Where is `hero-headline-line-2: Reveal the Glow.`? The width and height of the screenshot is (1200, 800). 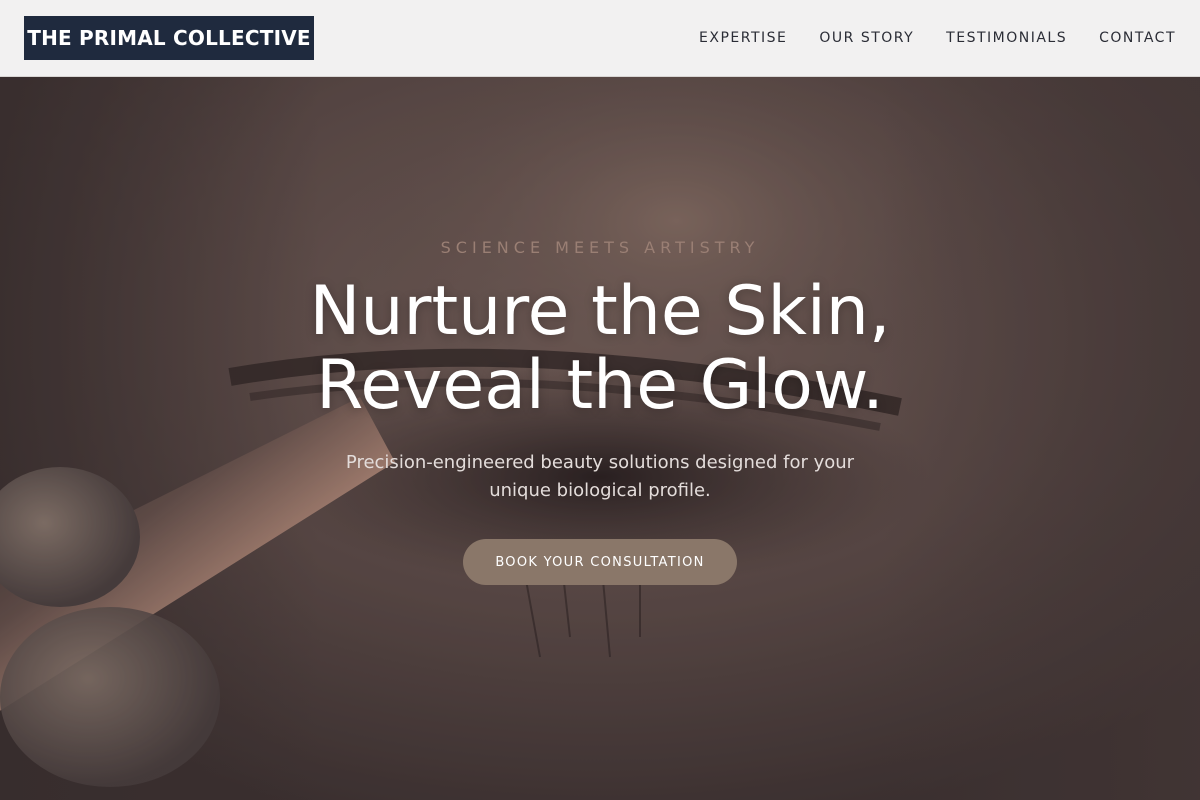
hero-headline-line-2: Reveal the Glow. is located at coordinates (600, 385).